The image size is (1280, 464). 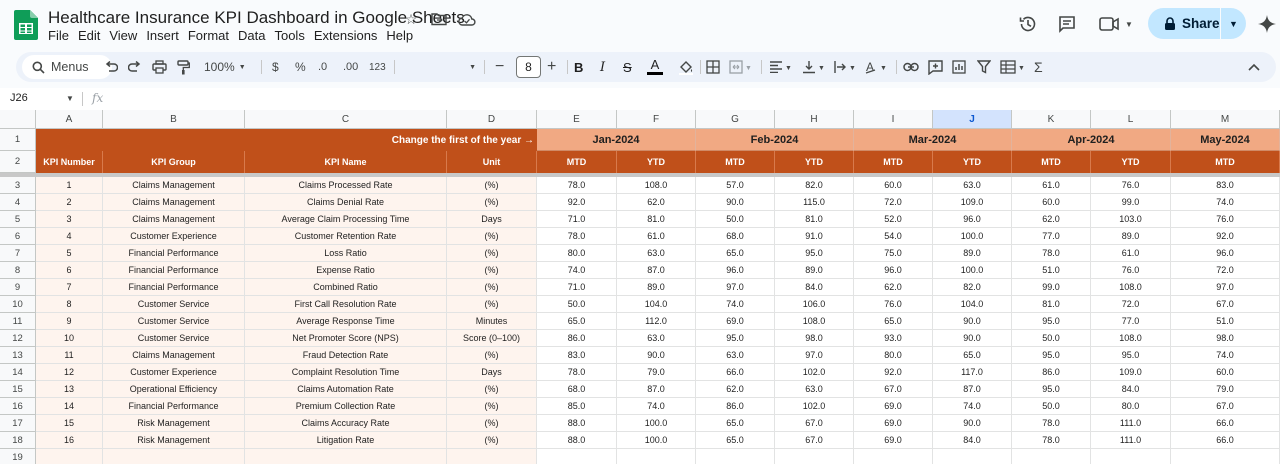 What do you see at coordinates (814, 67) in the screenshot?
I see `vertical-align-icon: ▼` at bounding box center [814, 67].